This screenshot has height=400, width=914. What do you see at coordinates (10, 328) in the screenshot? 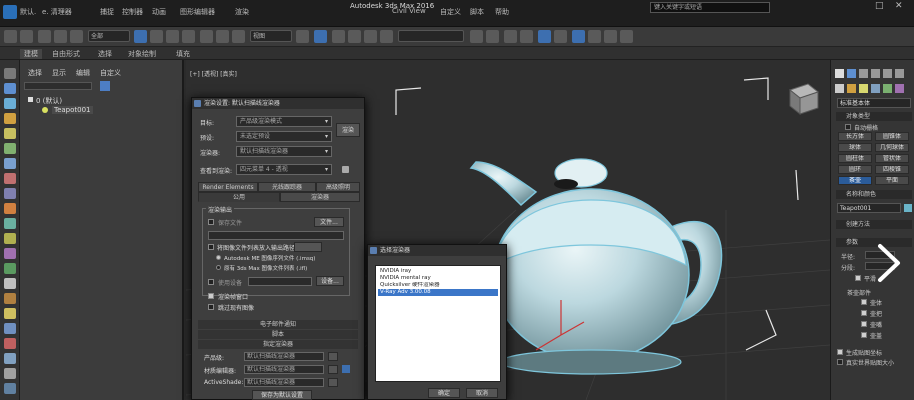
I see `display-influences-icon` at bounding box center [10, 328].